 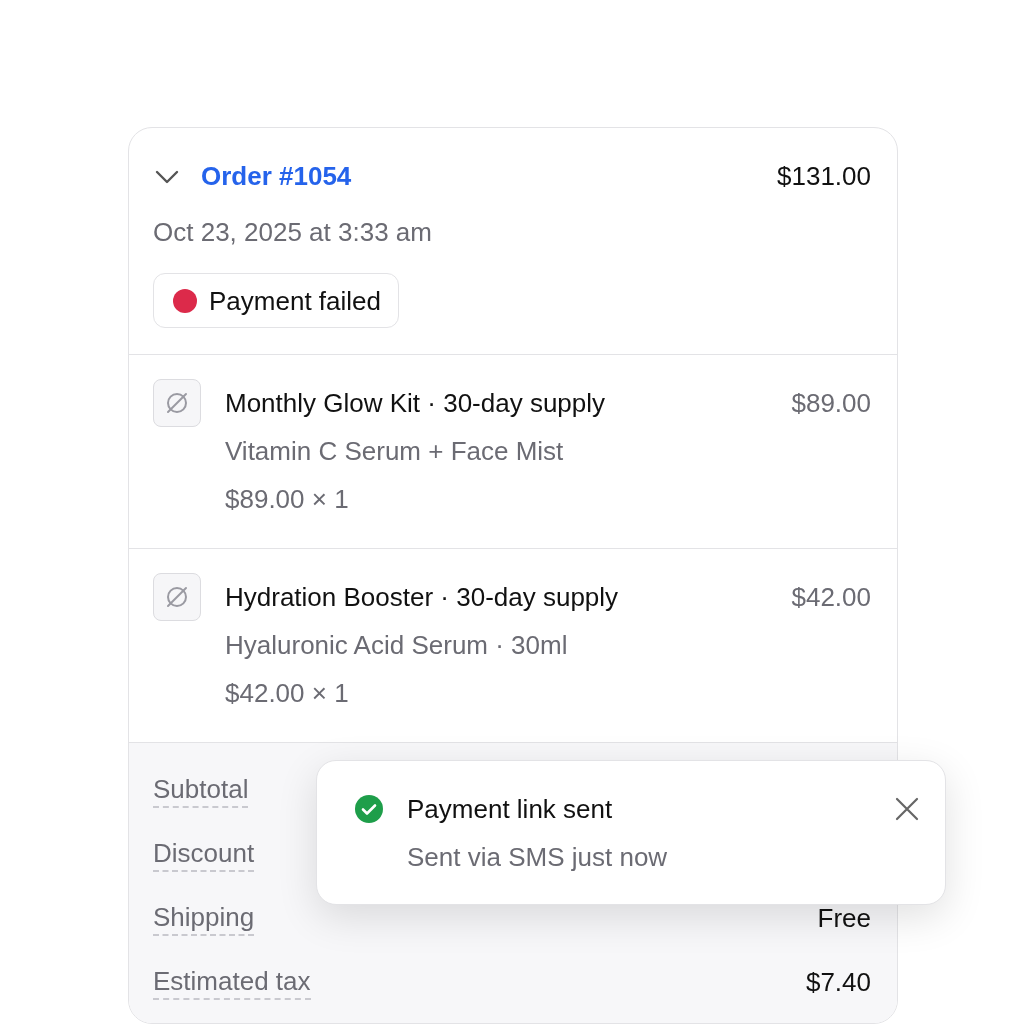 I want to click on order-link: Order #1054, so click(x=276, y=176).